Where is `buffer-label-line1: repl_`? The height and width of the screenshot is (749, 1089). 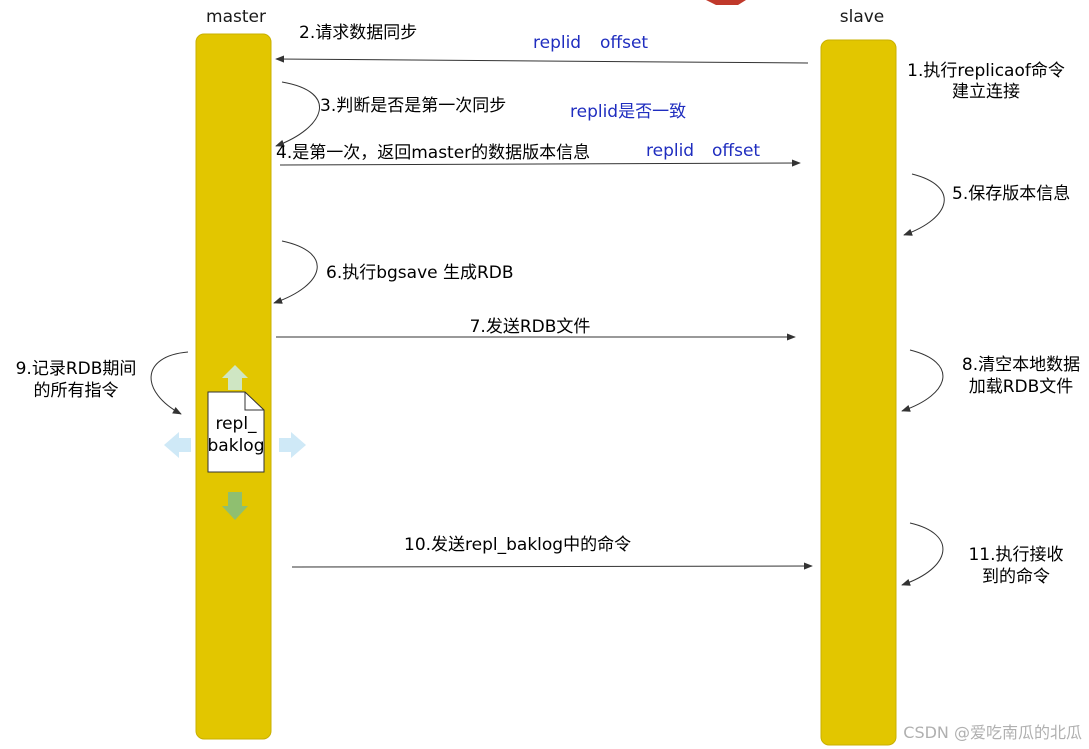
buffer-label-line1: repl_ is located at coordinates (236, 424).